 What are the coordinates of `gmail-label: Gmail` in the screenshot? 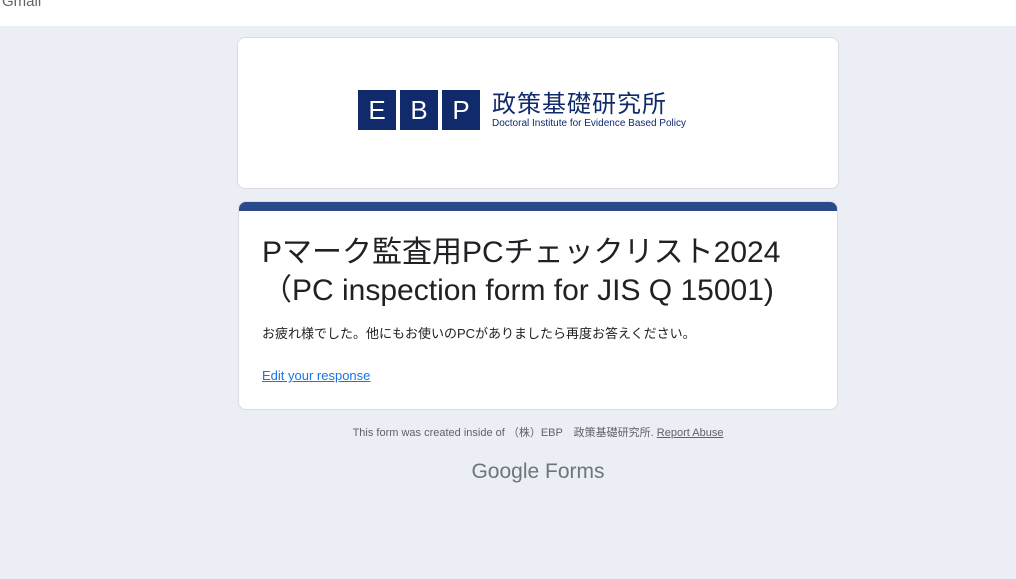 It's located at (21, 6).